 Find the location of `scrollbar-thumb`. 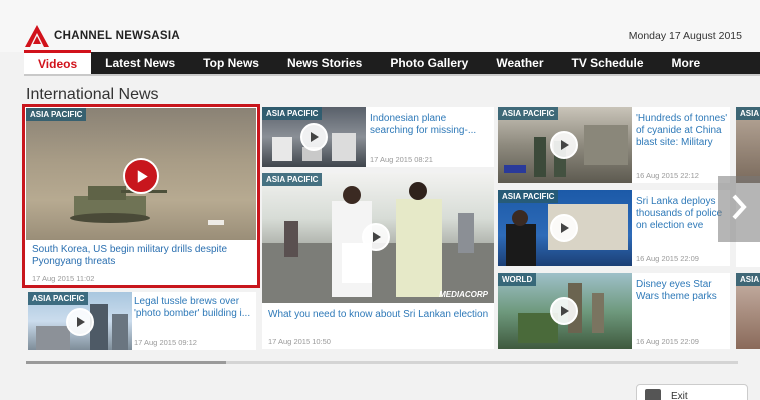

scrollbar-thumb is located at coordinates (126, 362).